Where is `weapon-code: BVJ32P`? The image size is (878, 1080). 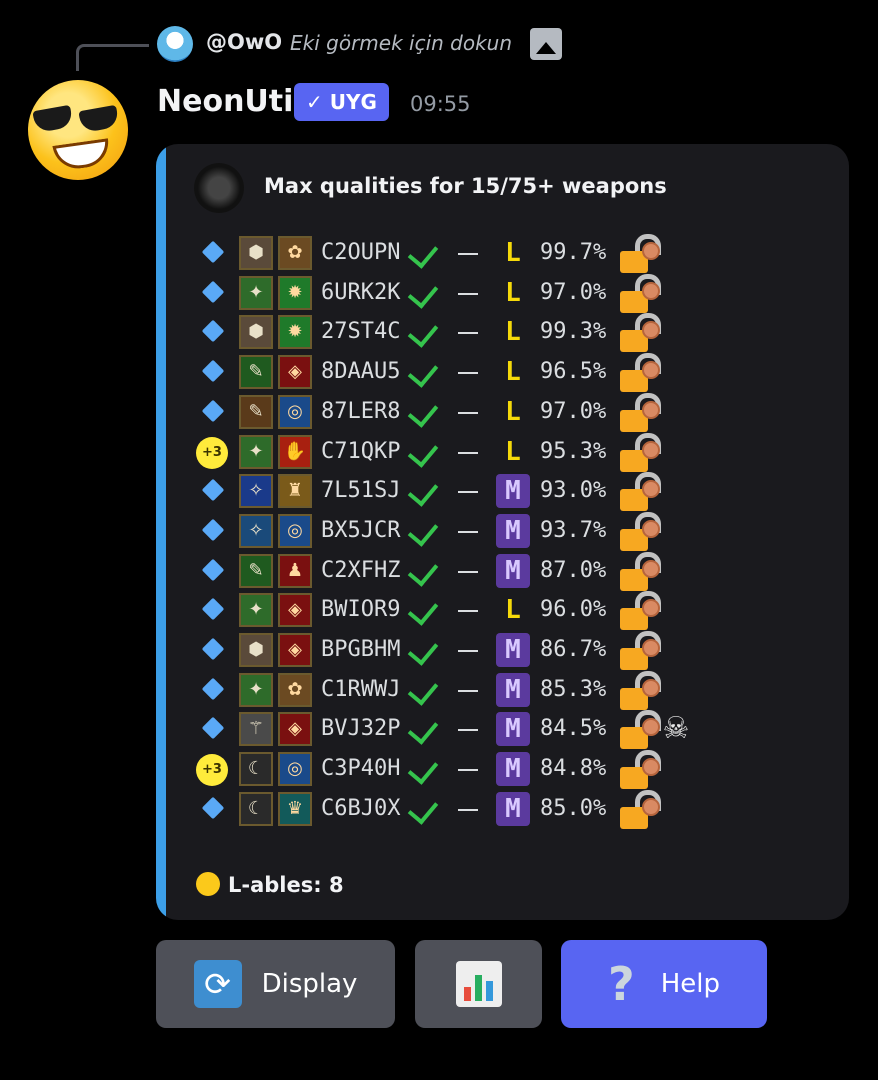
weapon-code: BVJ32P is located at coordinates (361, 729).